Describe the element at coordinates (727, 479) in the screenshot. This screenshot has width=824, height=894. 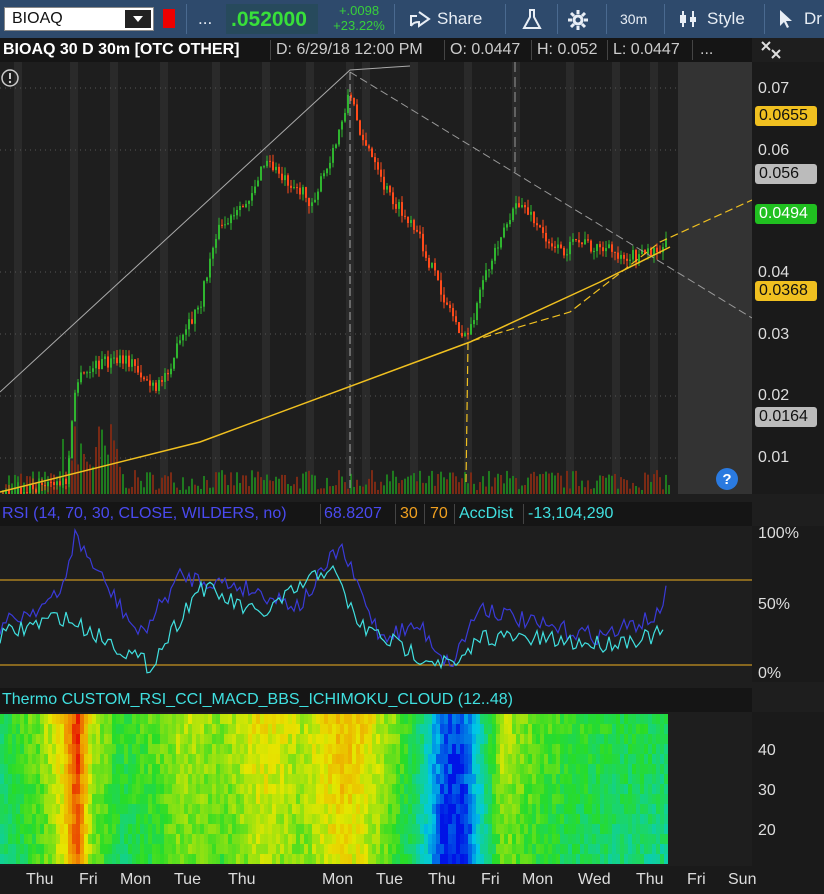
I see `help-icon: ?` at that location.